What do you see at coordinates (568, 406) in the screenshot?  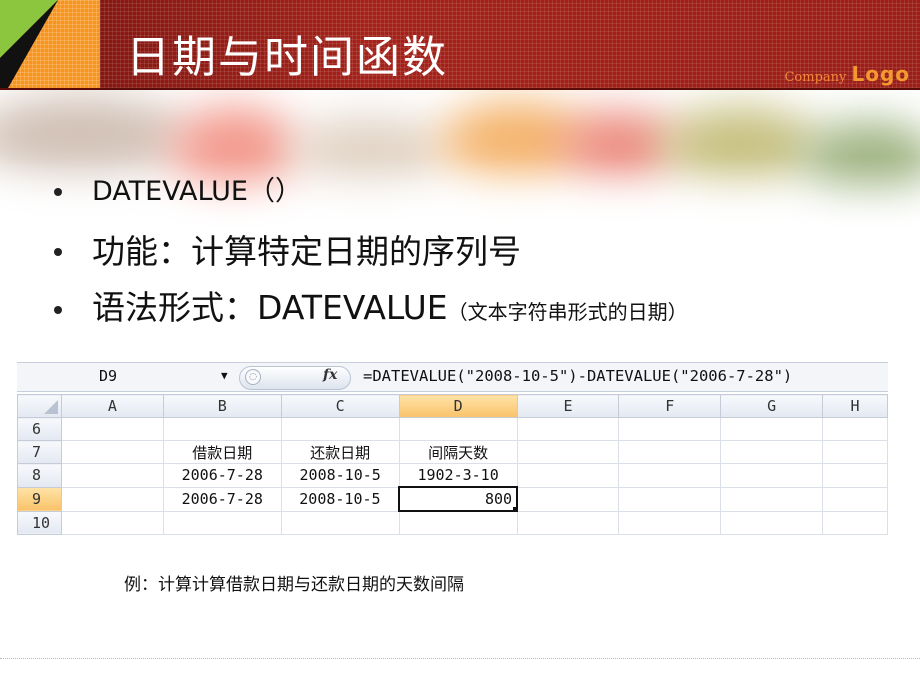 I see `column-header: E` at bounding box center [568, 406].